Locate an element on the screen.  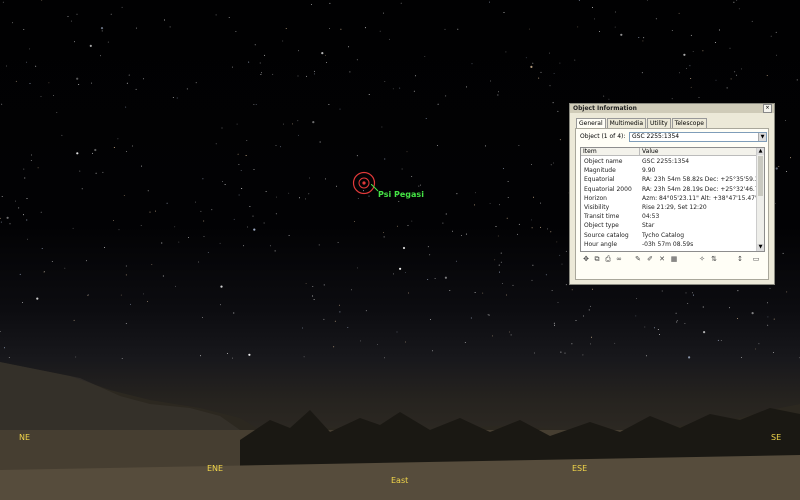
scroll-up-icon: ▲ is located at coordinates (760, 151).